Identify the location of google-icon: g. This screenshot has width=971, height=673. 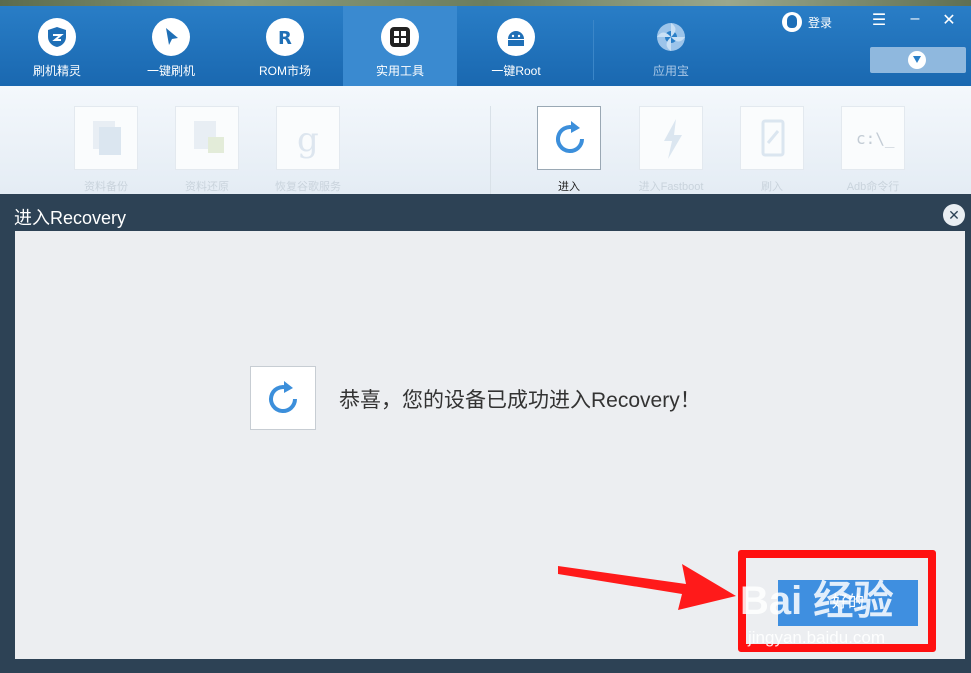
(308, 138).